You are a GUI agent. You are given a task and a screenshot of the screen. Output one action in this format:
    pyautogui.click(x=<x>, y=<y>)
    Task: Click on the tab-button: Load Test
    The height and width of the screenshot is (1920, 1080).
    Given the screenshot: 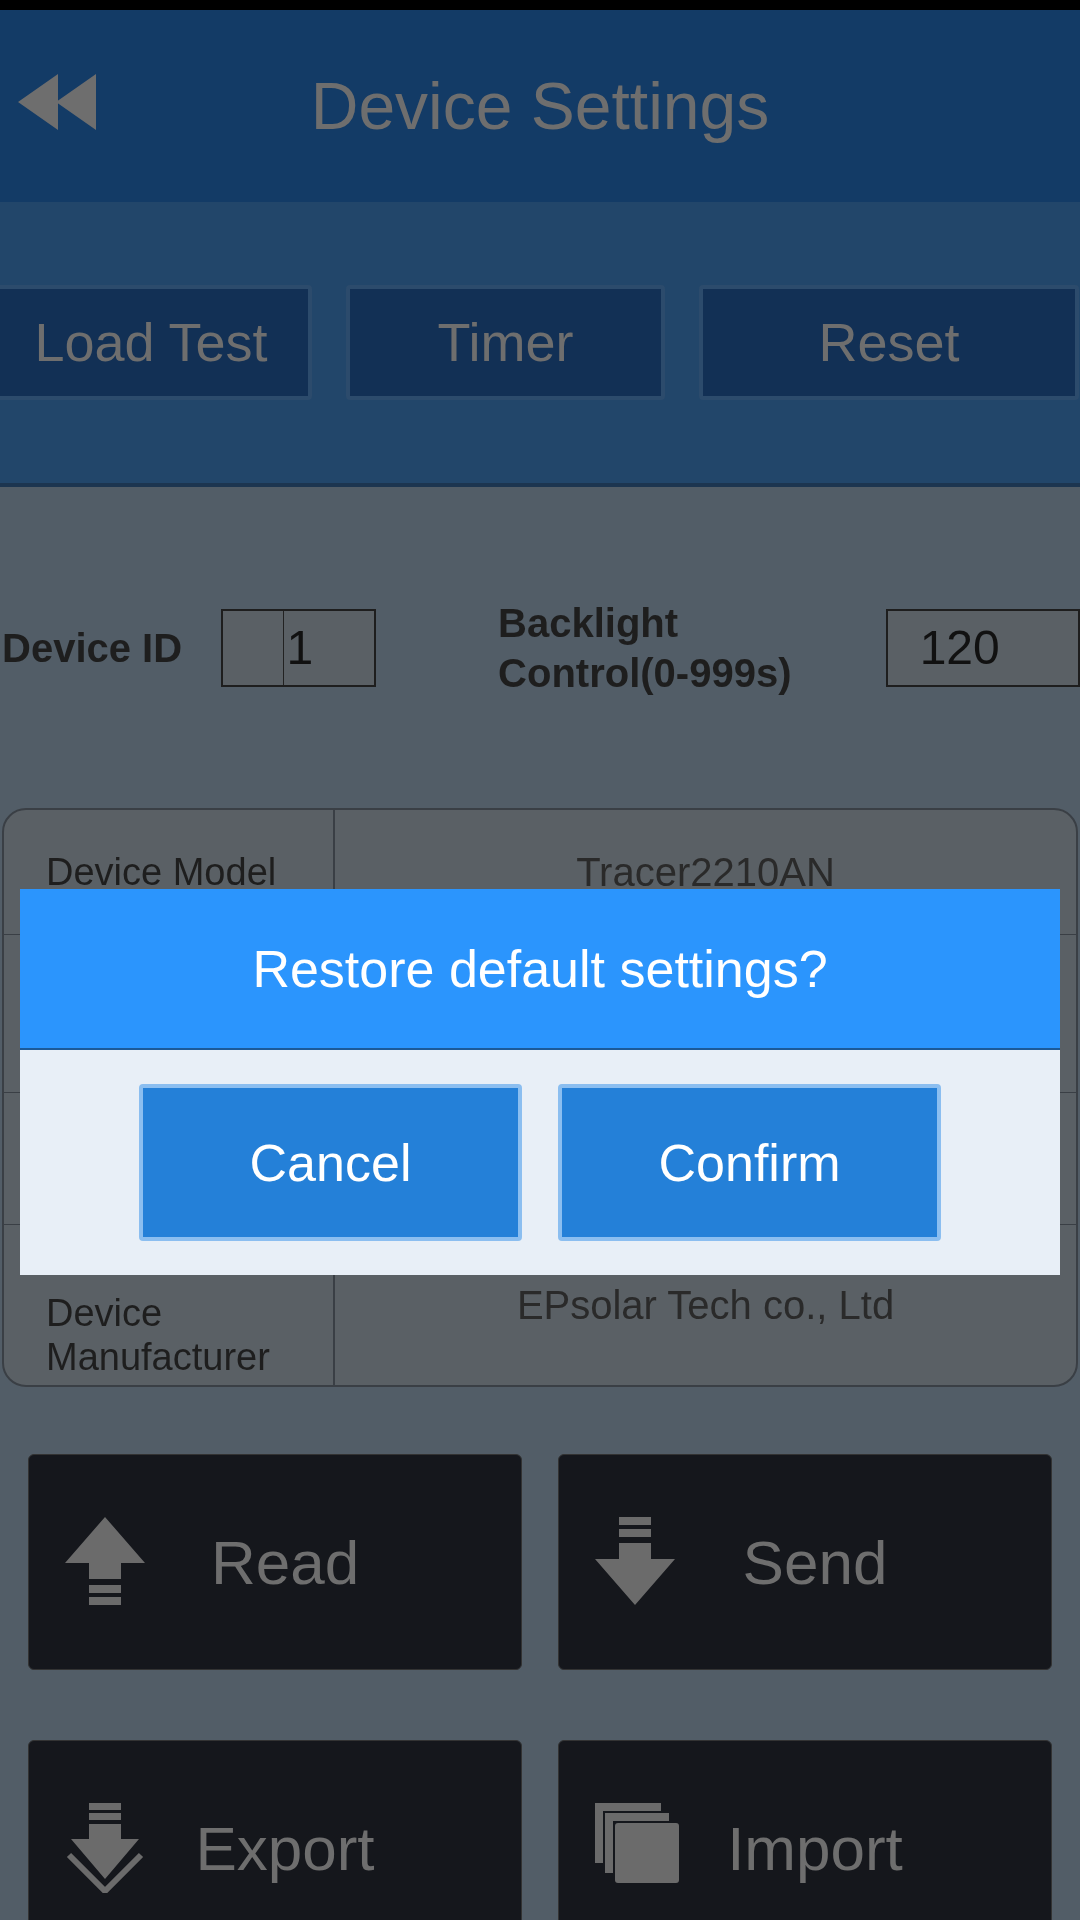 What is the action you would take?
    pyautogui.click(x=156, y=342)
    